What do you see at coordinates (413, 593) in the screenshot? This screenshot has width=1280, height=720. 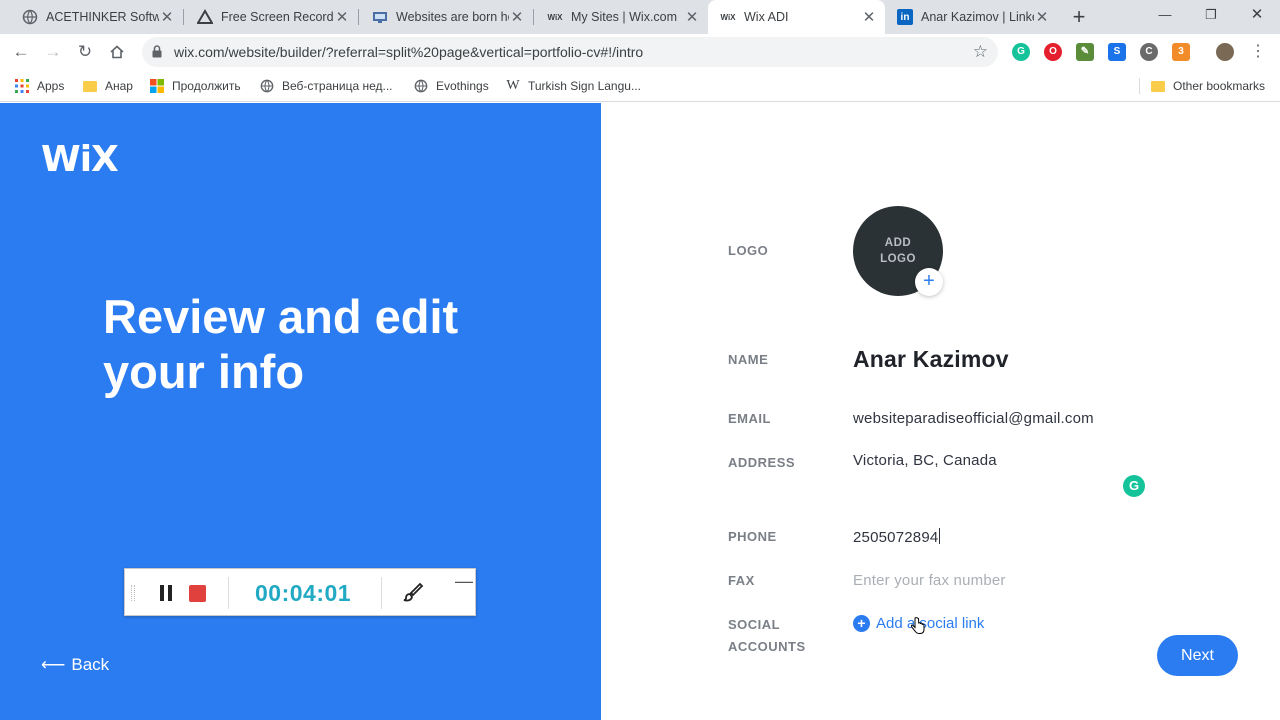 I see `brush-icon` at bounding box center [413, 593].